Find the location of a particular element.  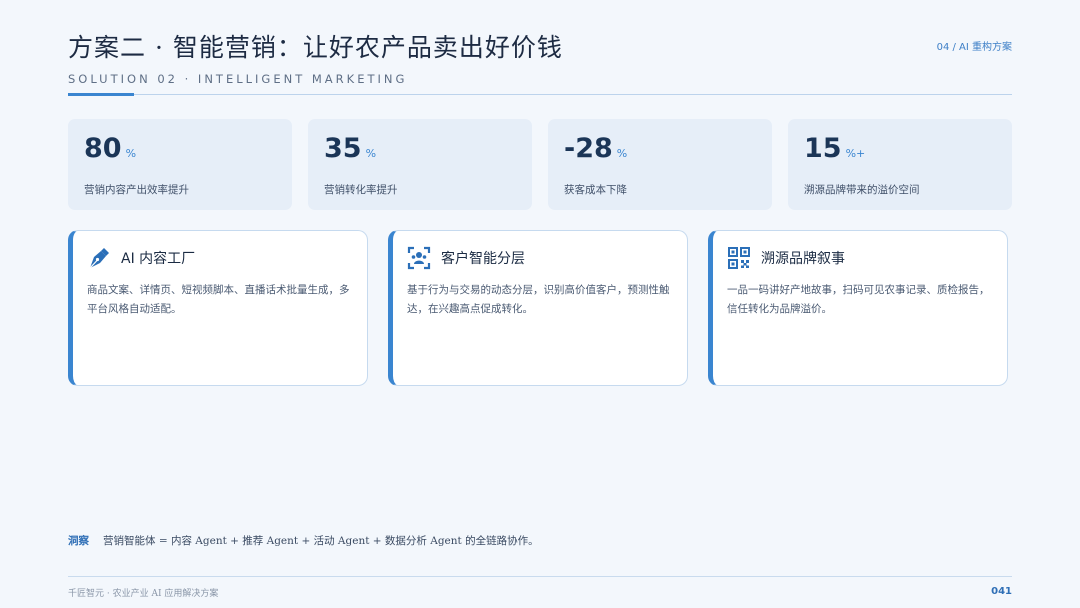

stat-card: -28% 获客成本下降 is located at coordinates (660, 164).